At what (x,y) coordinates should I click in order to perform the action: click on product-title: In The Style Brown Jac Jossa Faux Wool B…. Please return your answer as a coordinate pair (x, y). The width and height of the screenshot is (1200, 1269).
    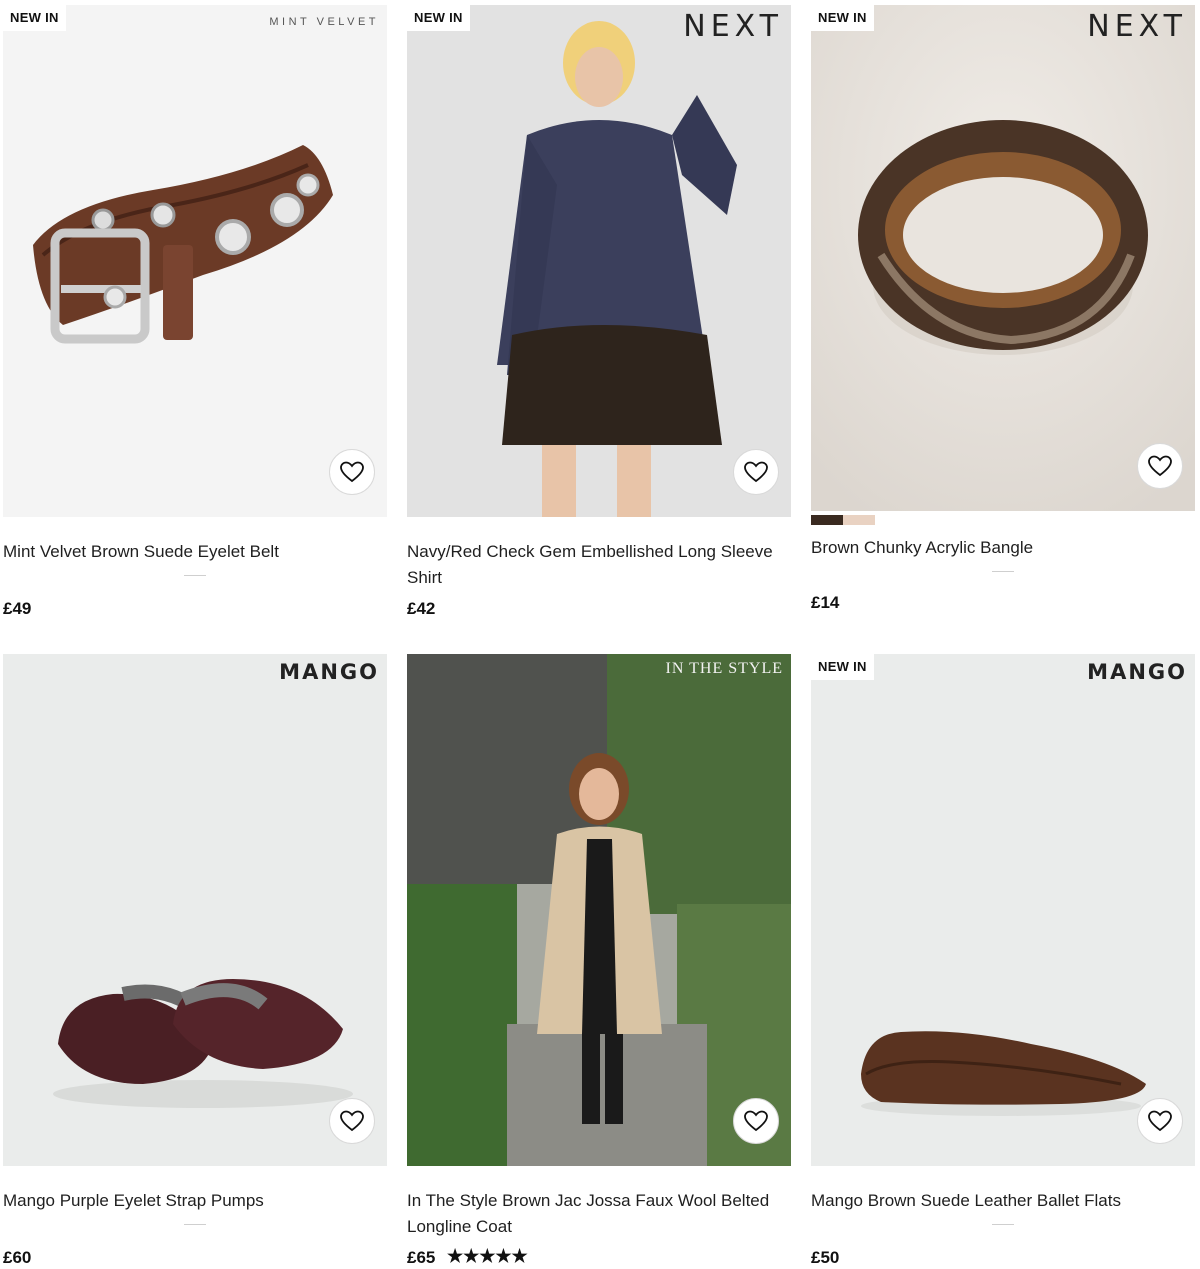
    Looking at the image, I should click on (599, 1214).